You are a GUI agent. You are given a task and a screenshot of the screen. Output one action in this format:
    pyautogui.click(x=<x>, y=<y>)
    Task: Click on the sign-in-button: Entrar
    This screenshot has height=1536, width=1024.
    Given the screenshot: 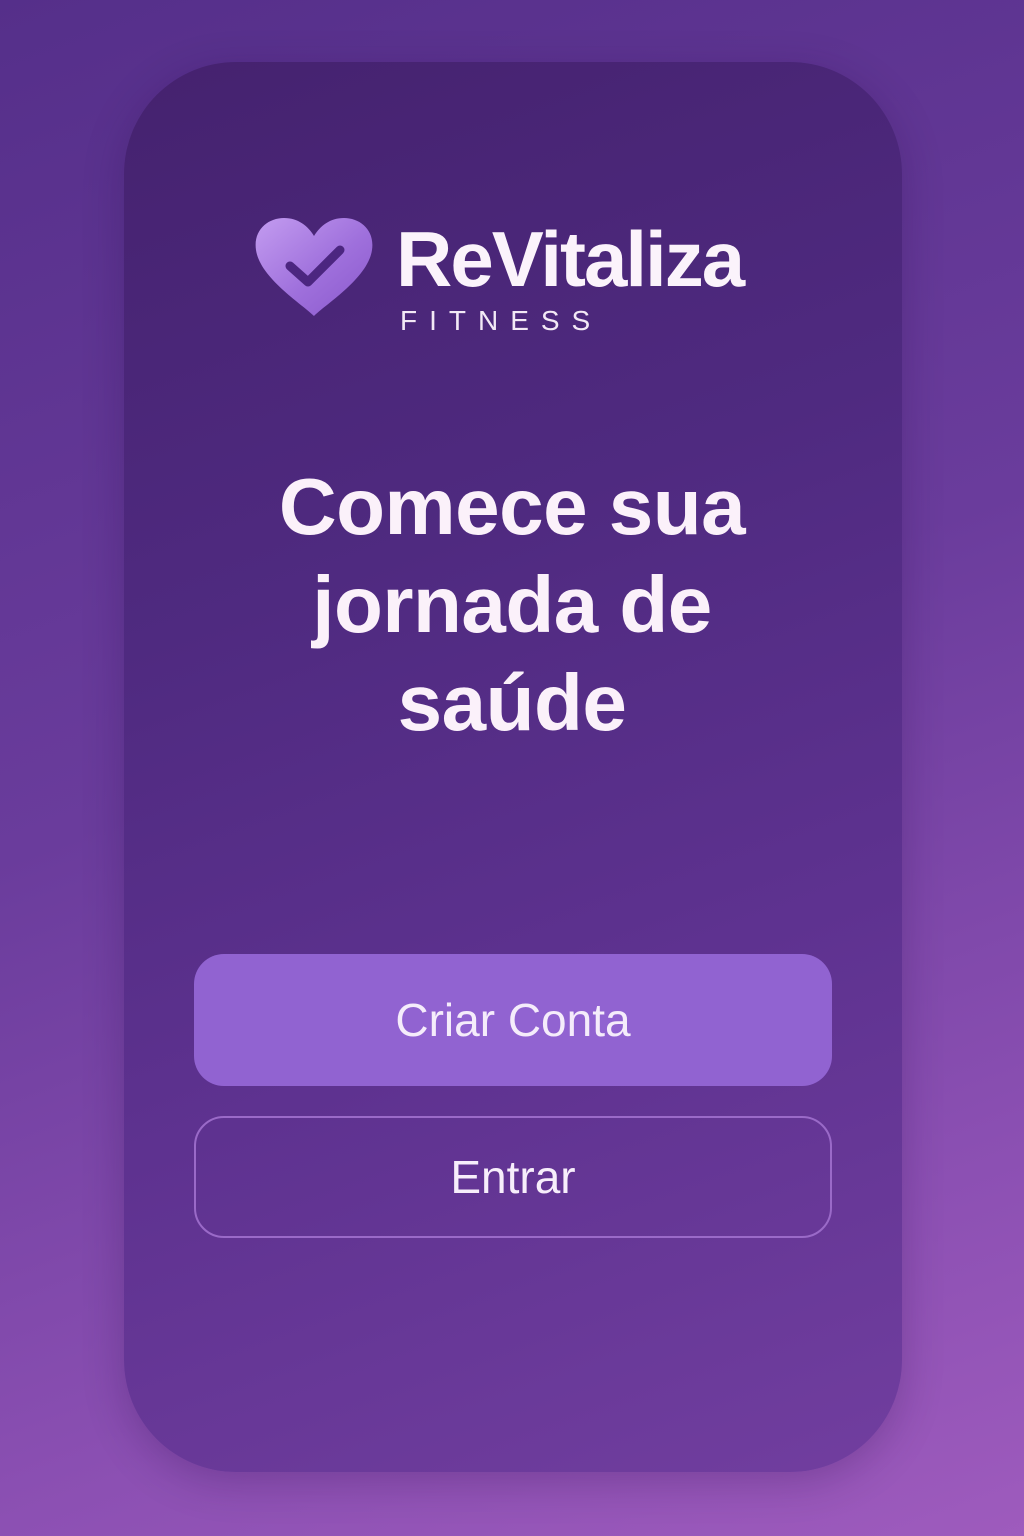 What is the action you would take?
    pyautogui.click(x=513, y=1177)
    